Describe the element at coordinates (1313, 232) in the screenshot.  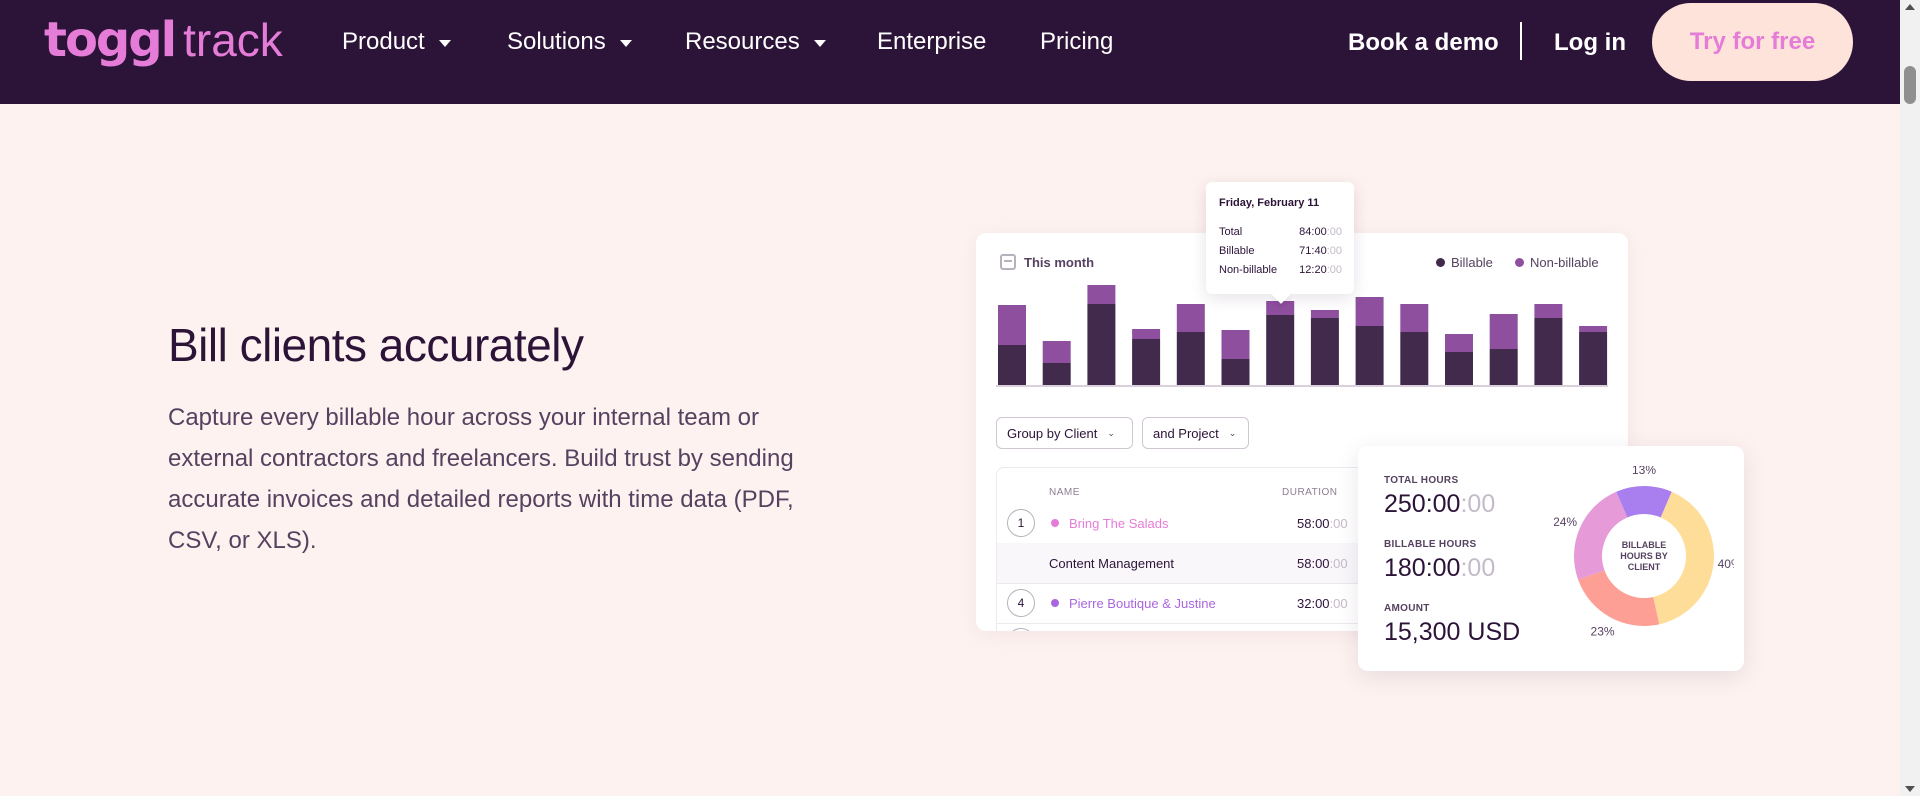
I see `tooltip-value: 84:00` at that location.